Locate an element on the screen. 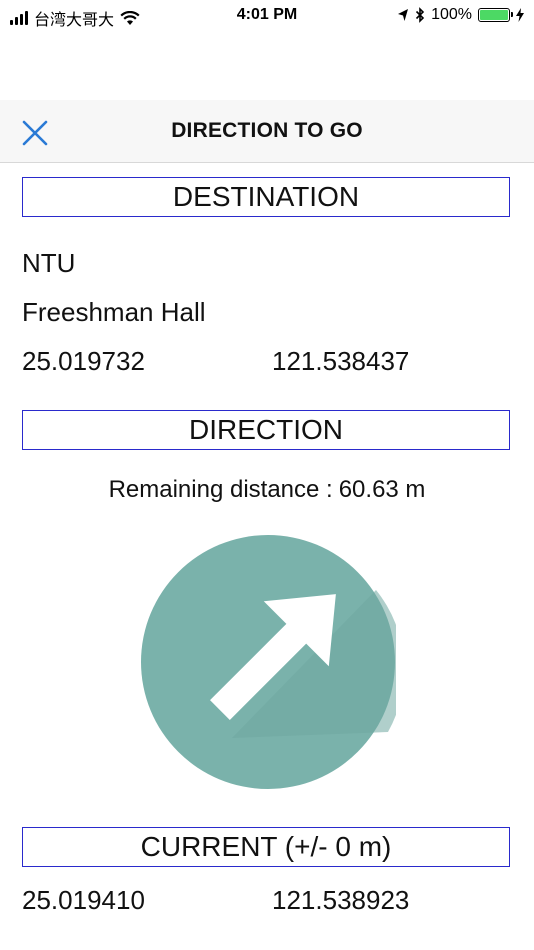 The height and width of the screenshot is (950, 534). direction-compass is located at coordinates (268, 662).